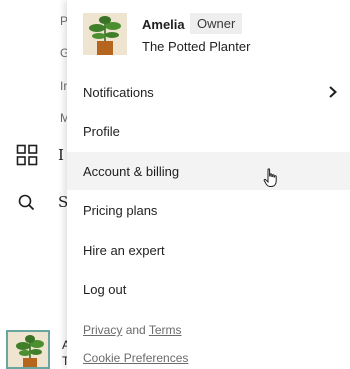 Image resolution: width=350 pixels, height=369 pixels. Describe the element at coordinates (120, 210) in the screenshot. I see `menu-item-label: Pricing plans` at that location.